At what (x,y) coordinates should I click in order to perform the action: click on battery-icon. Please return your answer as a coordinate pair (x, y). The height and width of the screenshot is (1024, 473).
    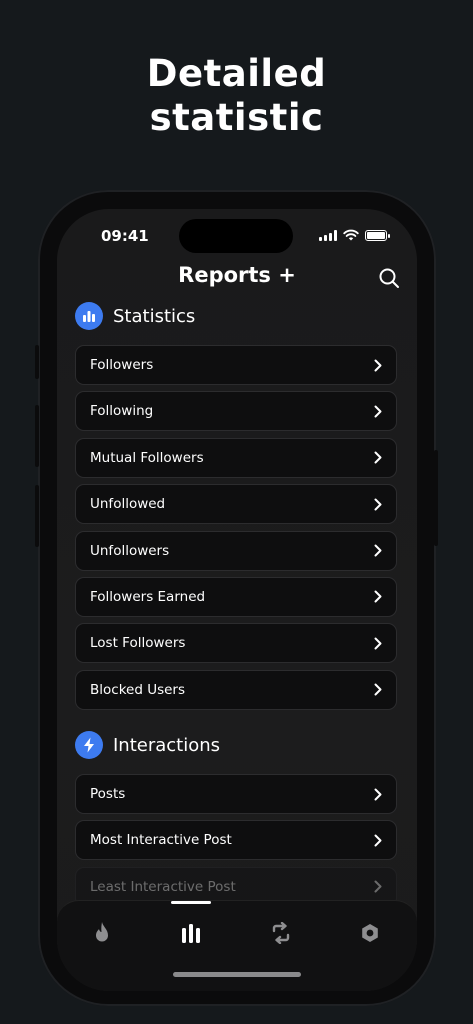
    Looking at the image, I should click on (377, 235).